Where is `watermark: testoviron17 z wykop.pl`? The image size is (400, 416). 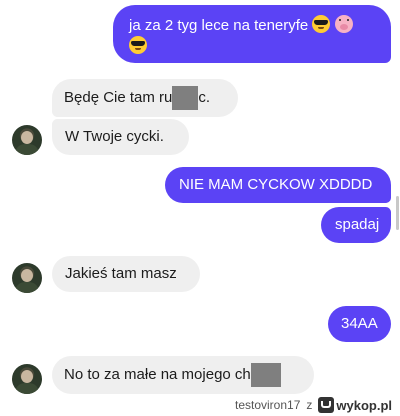
watermark: testoviron17 z wykop.pl is located at coordinates (313, 405).